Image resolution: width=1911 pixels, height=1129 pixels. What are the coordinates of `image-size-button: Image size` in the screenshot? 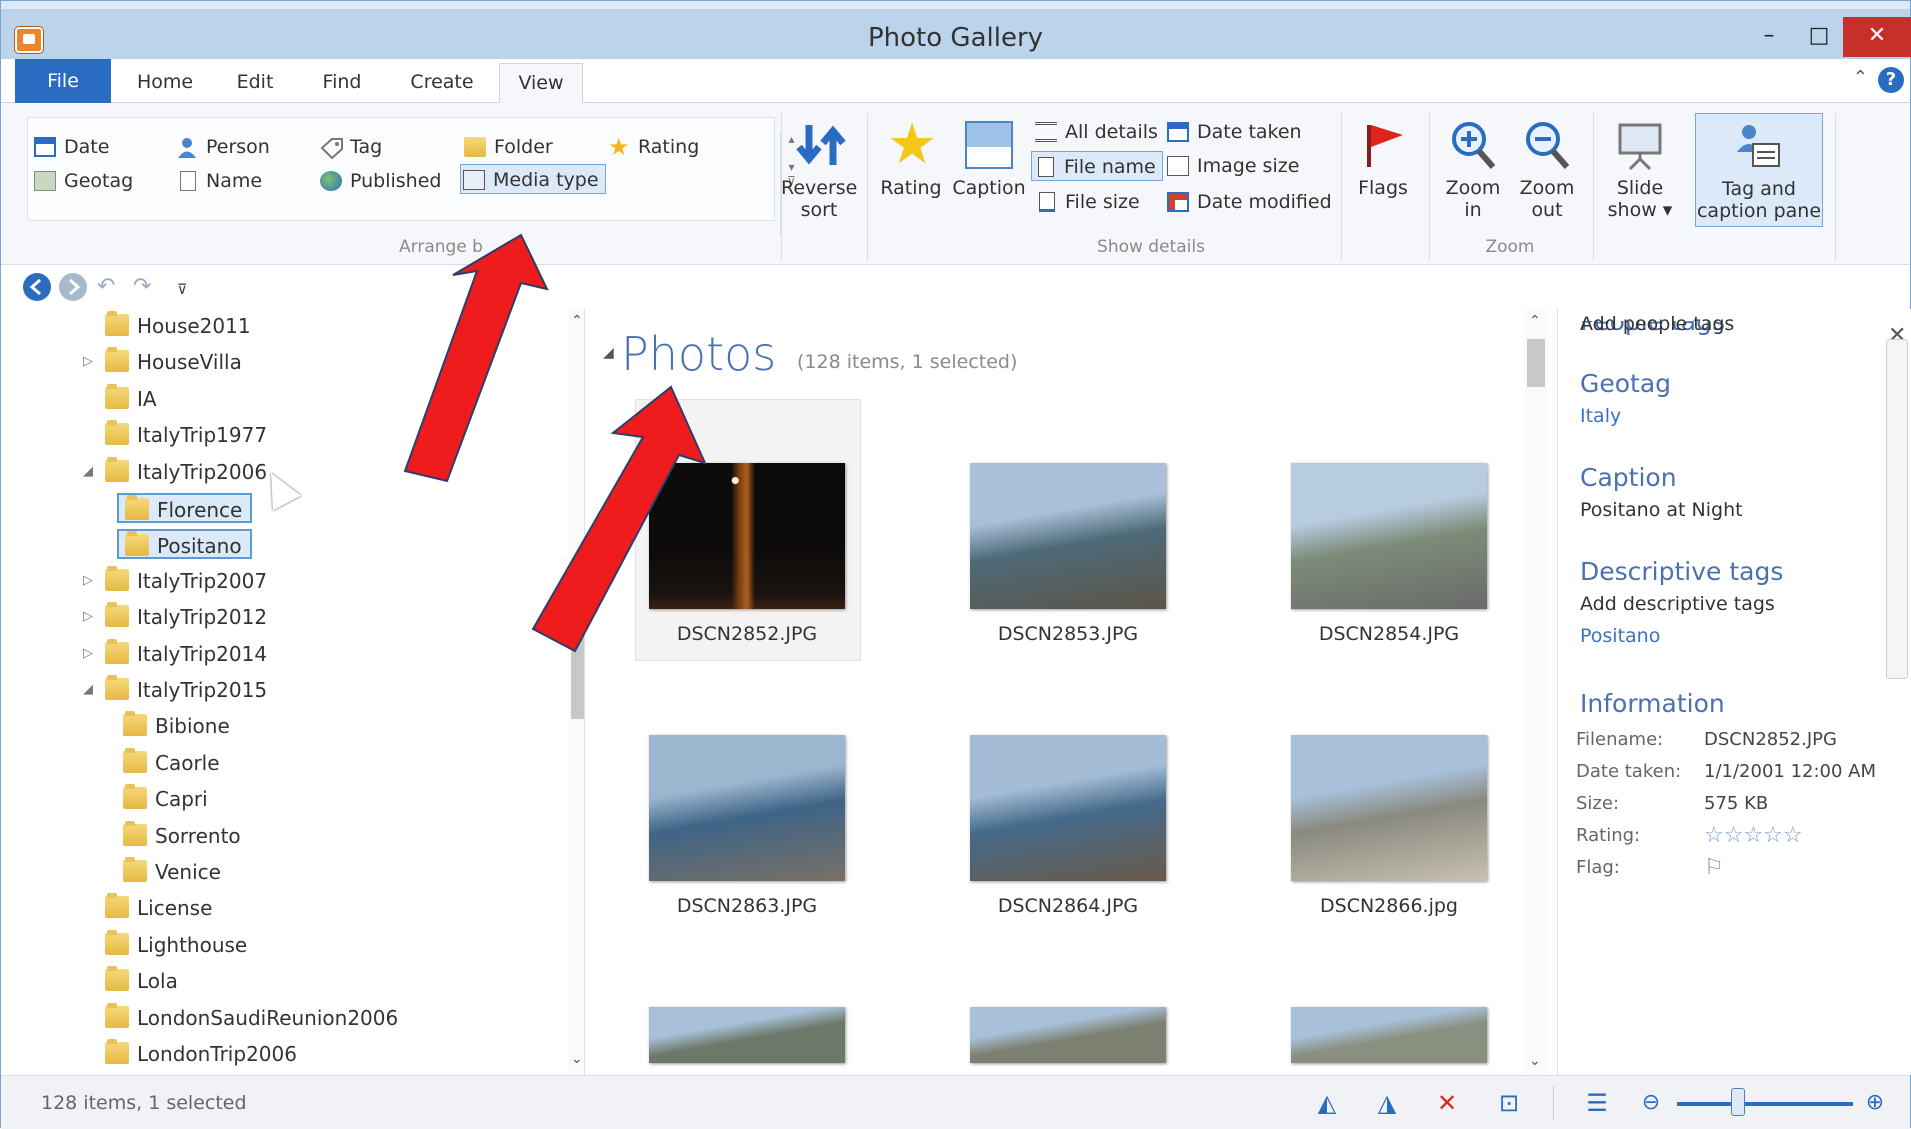 It's located at (1232, 166).